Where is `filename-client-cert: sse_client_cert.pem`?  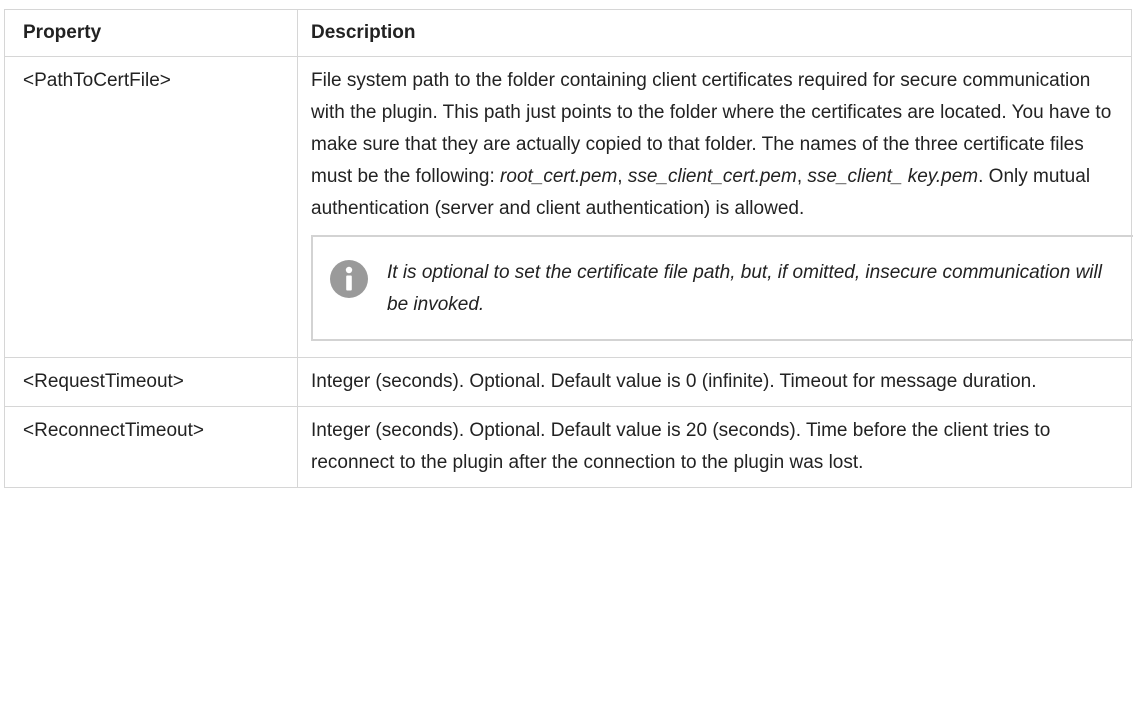 filename-client-cert: sse_client_cert.pem is located at coordinates (712, 176).